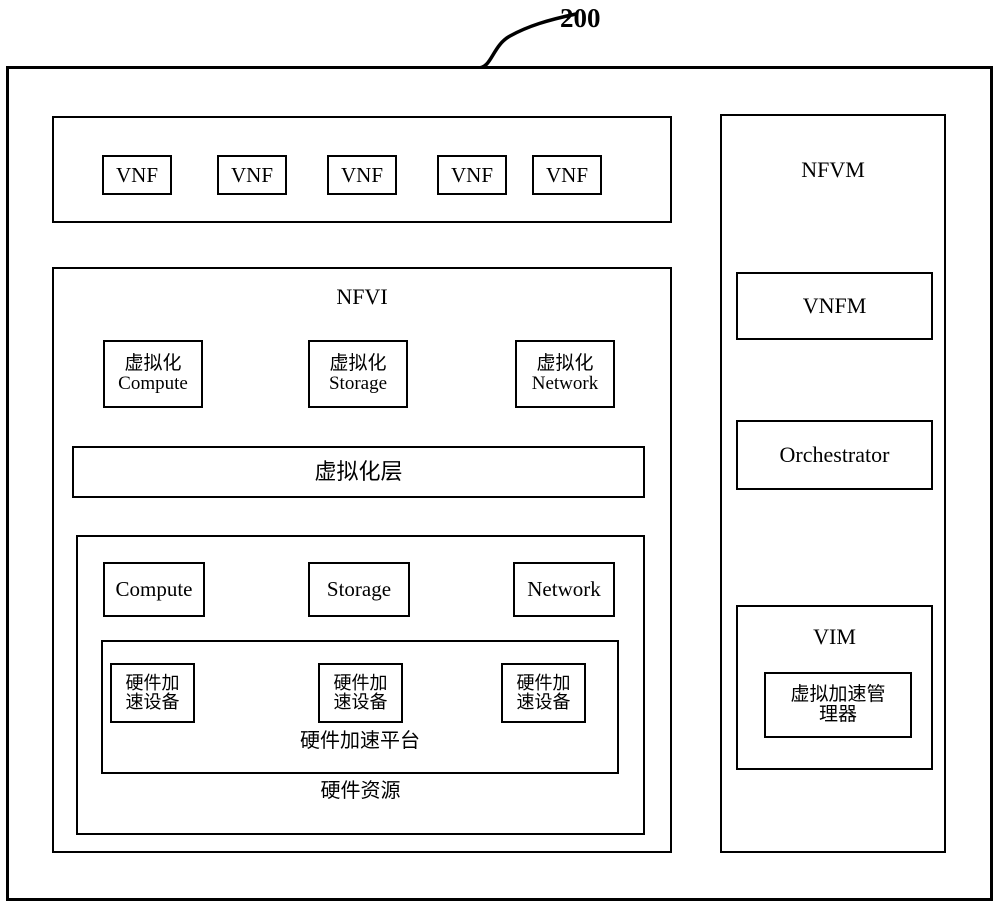  What do you see at coordinates (358, 472) in the screenshot?
I see `virtualization-layer-box: 虚拟化层` at bounding box center [358, 472].